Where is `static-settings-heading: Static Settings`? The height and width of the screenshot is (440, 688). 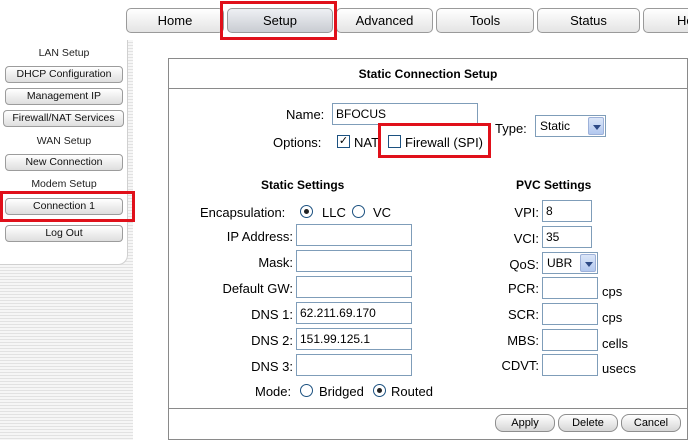
static-settings-heading: Static Settings is located at coordinates (303, 185).